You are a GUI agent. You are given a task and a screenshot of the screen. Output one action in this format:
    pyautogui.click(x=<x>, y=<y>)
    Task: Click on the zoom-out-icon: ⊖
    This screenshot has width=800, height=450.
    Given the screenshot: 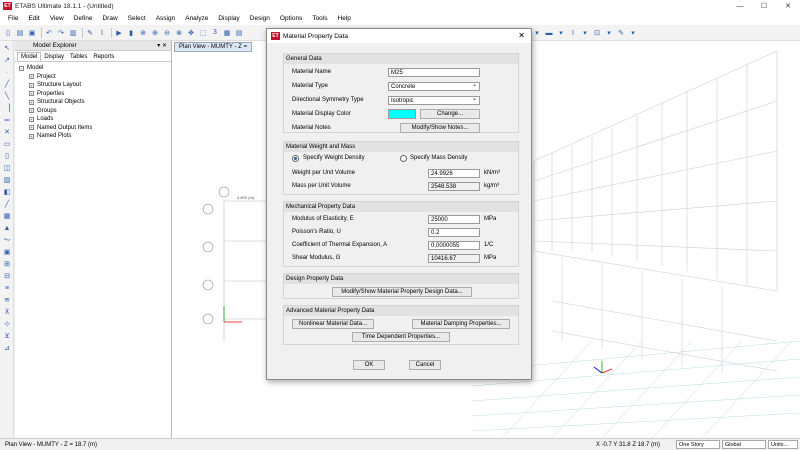 What is the action you would take?
    pyautogui.click(x=167, y=33)
    